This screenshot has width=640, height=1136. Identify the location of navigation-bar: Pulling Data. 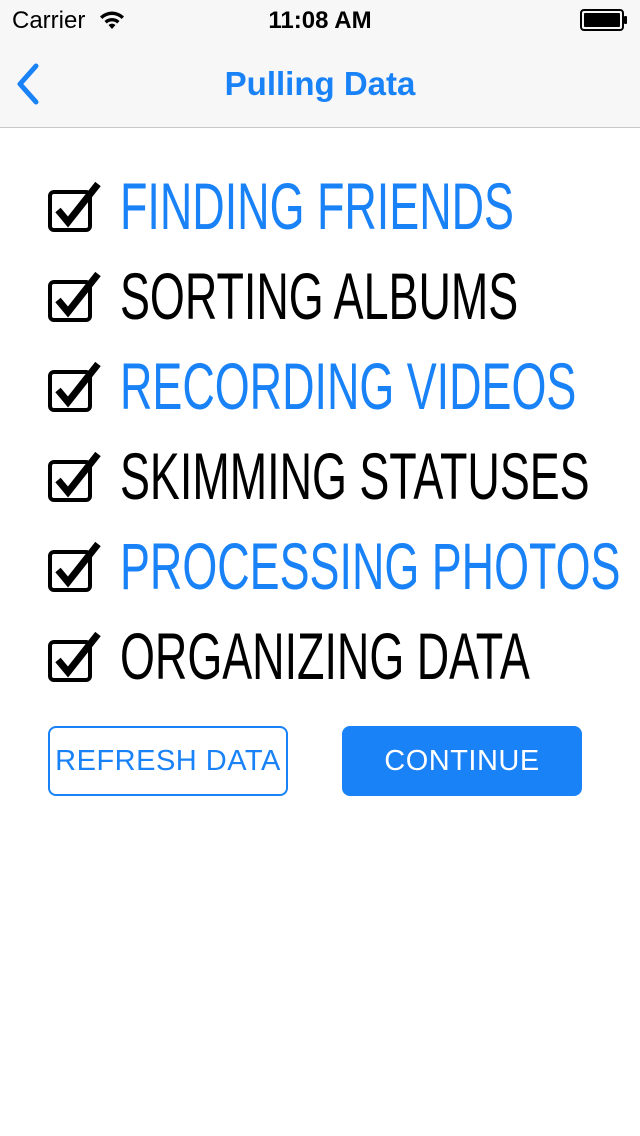
(320, 84).